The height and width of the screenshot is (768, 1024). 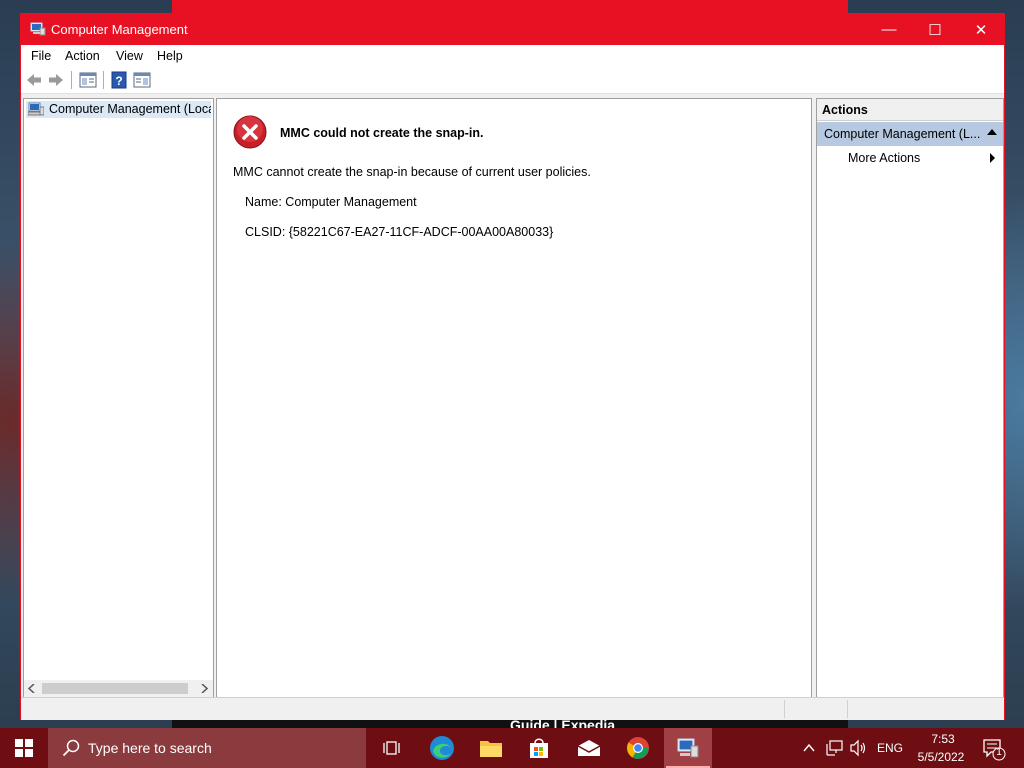 What do you see at coordinates (835, 748) in the screenshot?
I see `network-icon` at bounding box center [835, 748].